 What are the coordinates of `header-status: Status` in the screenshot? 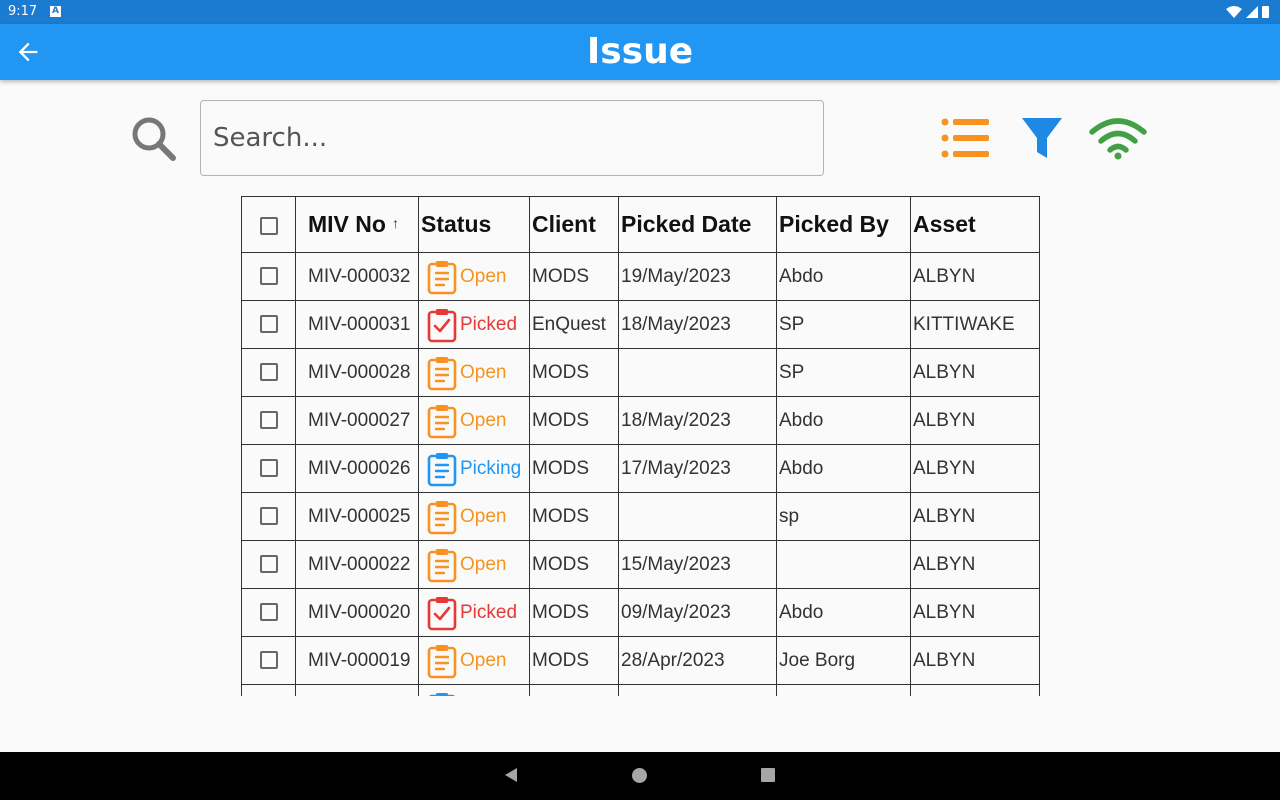 It's located at (474, 224).